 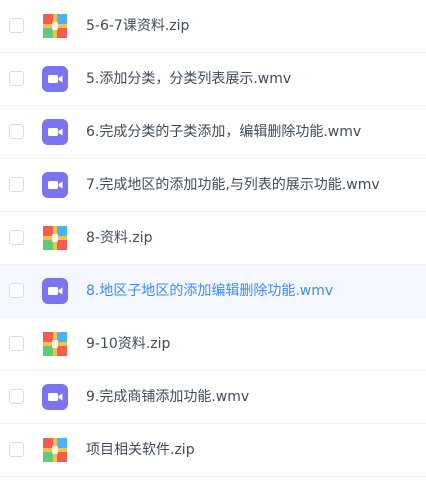 I want to click on file-name: 8.地区子地区的添加编辑删除功能.wmv, so click(x=209, y=291).